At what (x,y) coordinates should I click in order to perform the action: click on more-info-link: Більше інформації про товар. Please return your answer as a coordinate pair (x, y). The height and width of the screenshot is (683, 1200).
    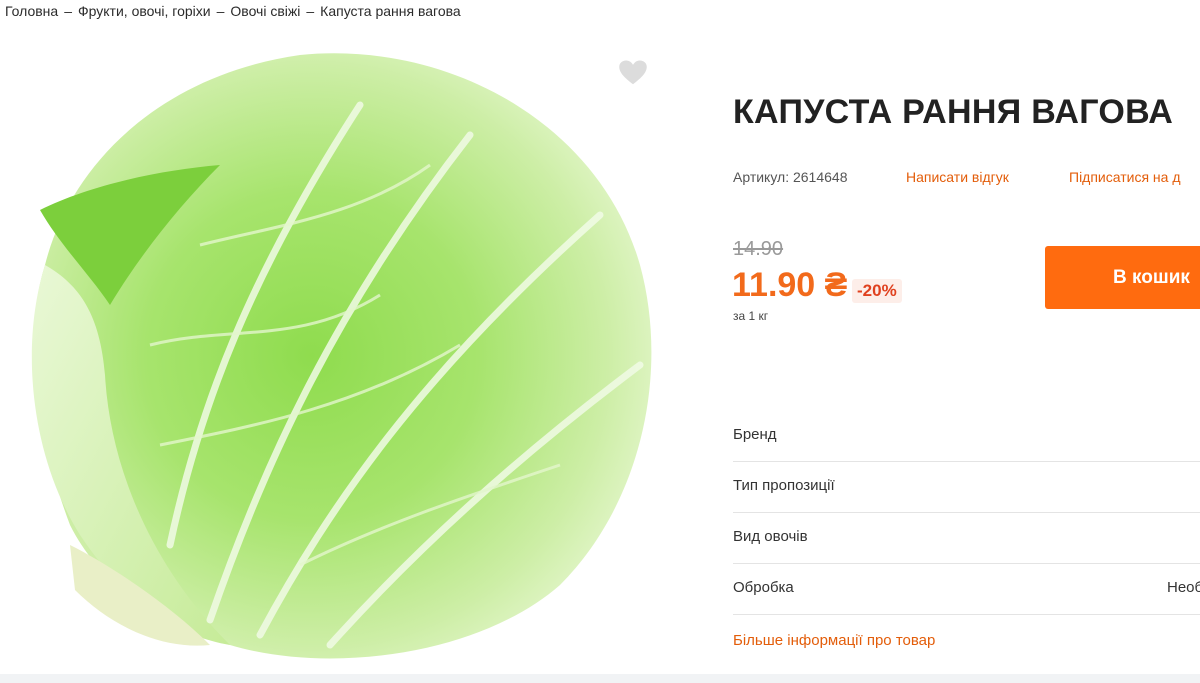
    Looking at the image, I should click on (834, 640).